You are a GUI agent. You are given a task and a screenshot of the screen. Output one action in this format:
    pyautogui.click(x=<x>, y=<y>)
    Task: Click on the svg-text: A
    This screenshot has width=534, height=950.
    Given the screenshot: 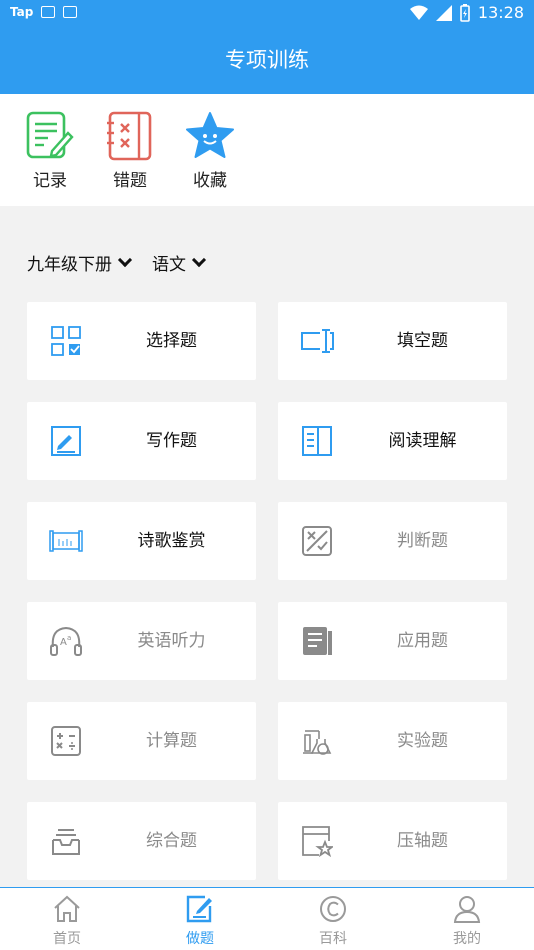 What is the action you would take?
    pyautogui.click(x=63, y=642)
    